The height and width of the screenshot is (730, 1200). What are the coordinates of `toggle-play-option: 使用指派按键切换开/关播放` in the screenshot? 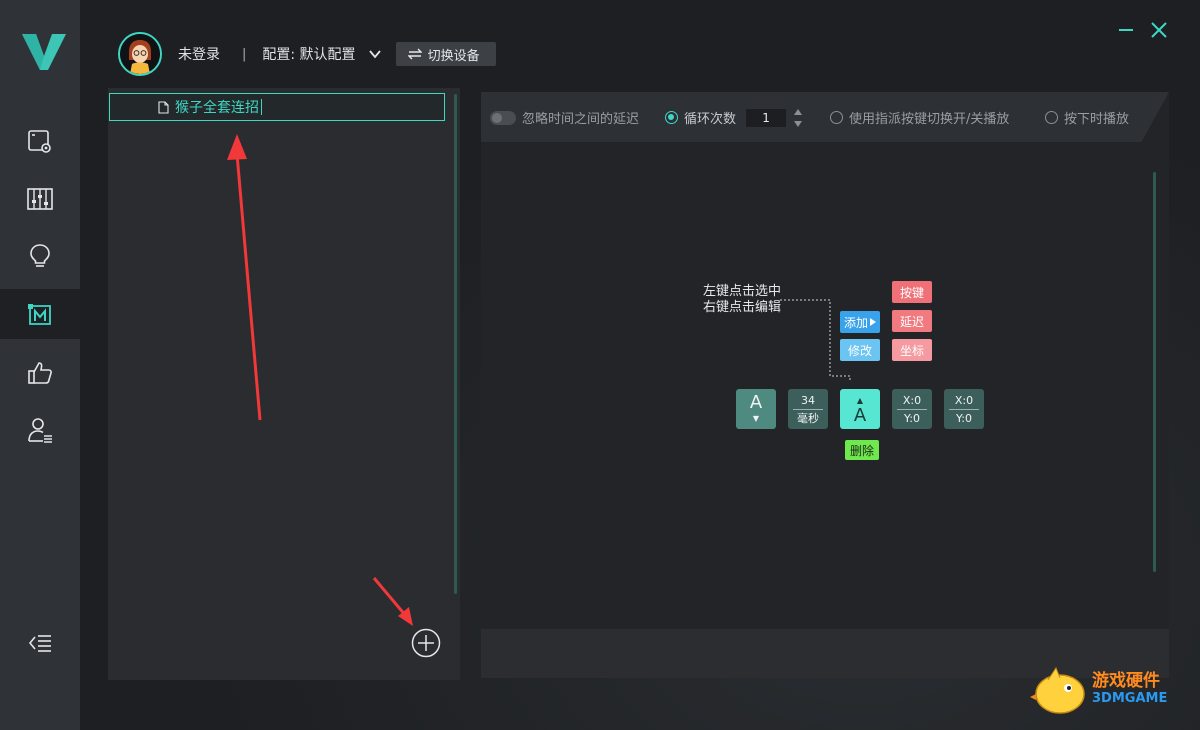 It's located at (919, 117).